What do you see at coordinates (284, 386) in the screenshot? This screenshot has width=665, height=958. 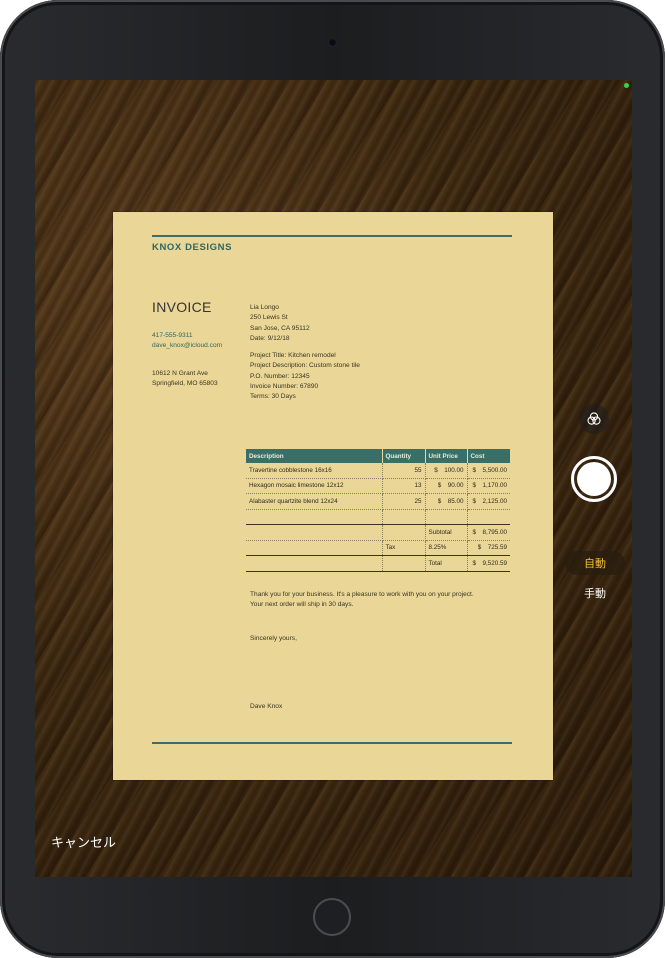 I see `invoice-number: Invoice Number: 67890` at bounding box center [284, 386].